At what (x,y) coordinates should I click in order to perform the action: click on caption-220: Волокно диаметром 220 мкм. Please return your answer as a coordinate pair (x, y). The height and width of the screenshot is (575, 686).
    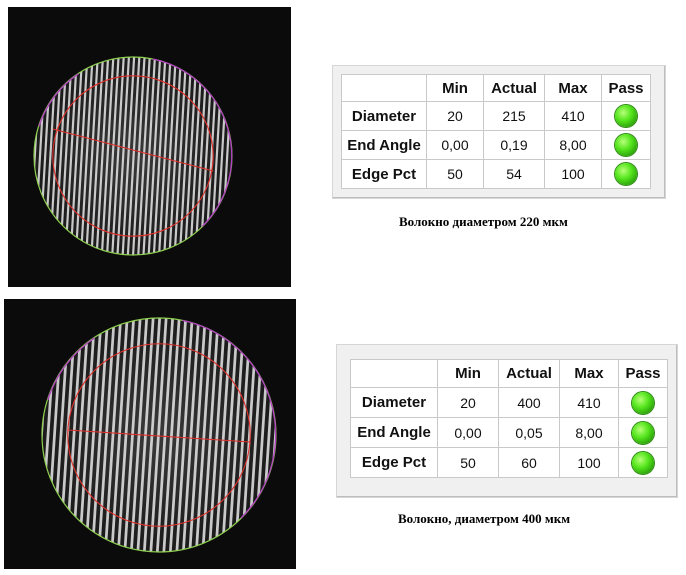
    Looking at the image, I should click on (483, 221).